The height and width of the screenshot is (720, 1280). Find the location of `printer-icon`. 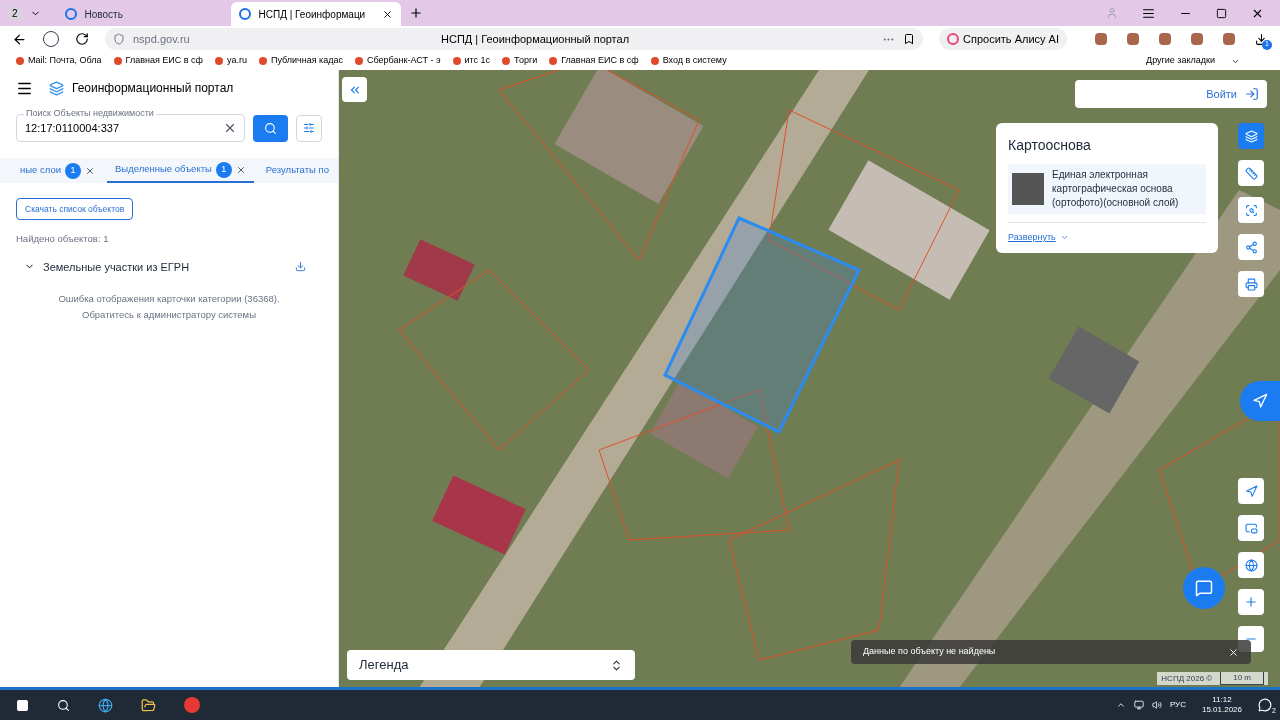

printer-icon is located at coordinates (1251, 284).